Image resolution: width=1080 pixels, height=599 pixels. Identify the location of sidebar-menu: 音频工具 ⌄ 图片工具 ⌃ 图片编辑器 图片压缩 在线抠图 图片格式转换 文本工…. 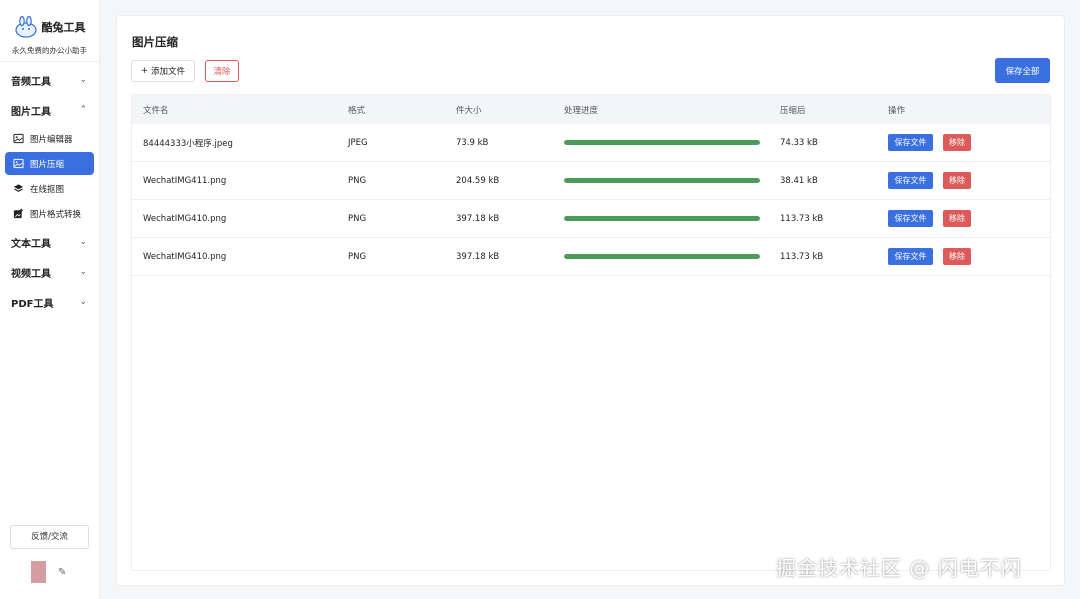
(49, 189).